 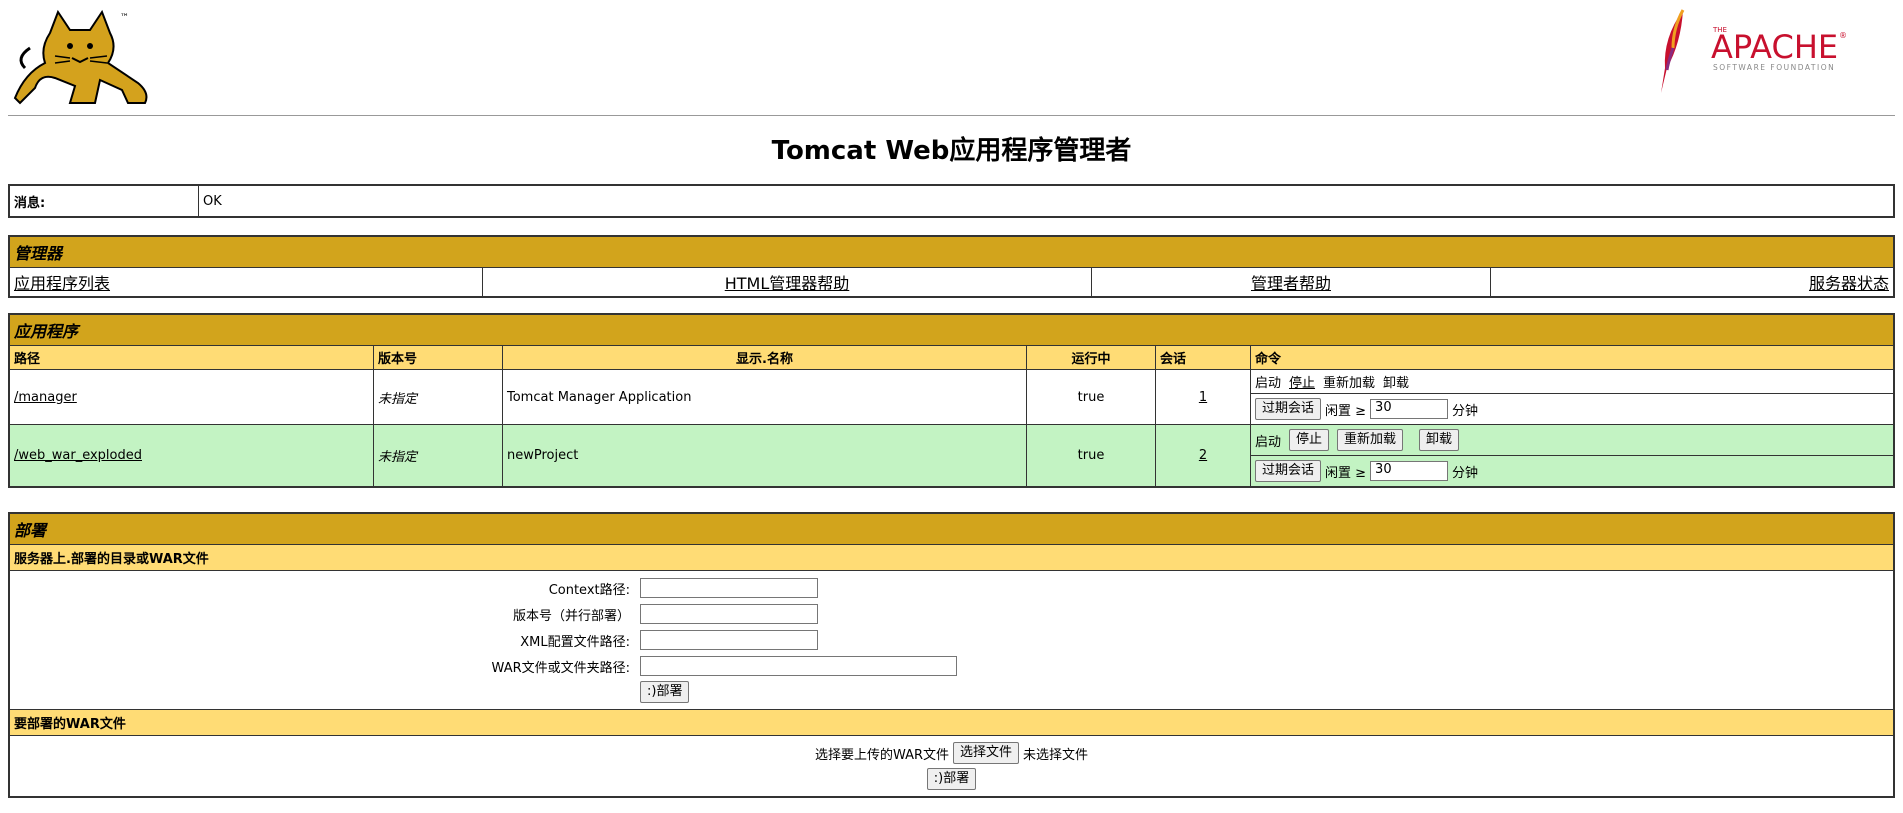 What do you see at coordinates (1203, 455) in the screenshot?
I see `app-sessions-link: 2` at bounding box center [1203, 455].